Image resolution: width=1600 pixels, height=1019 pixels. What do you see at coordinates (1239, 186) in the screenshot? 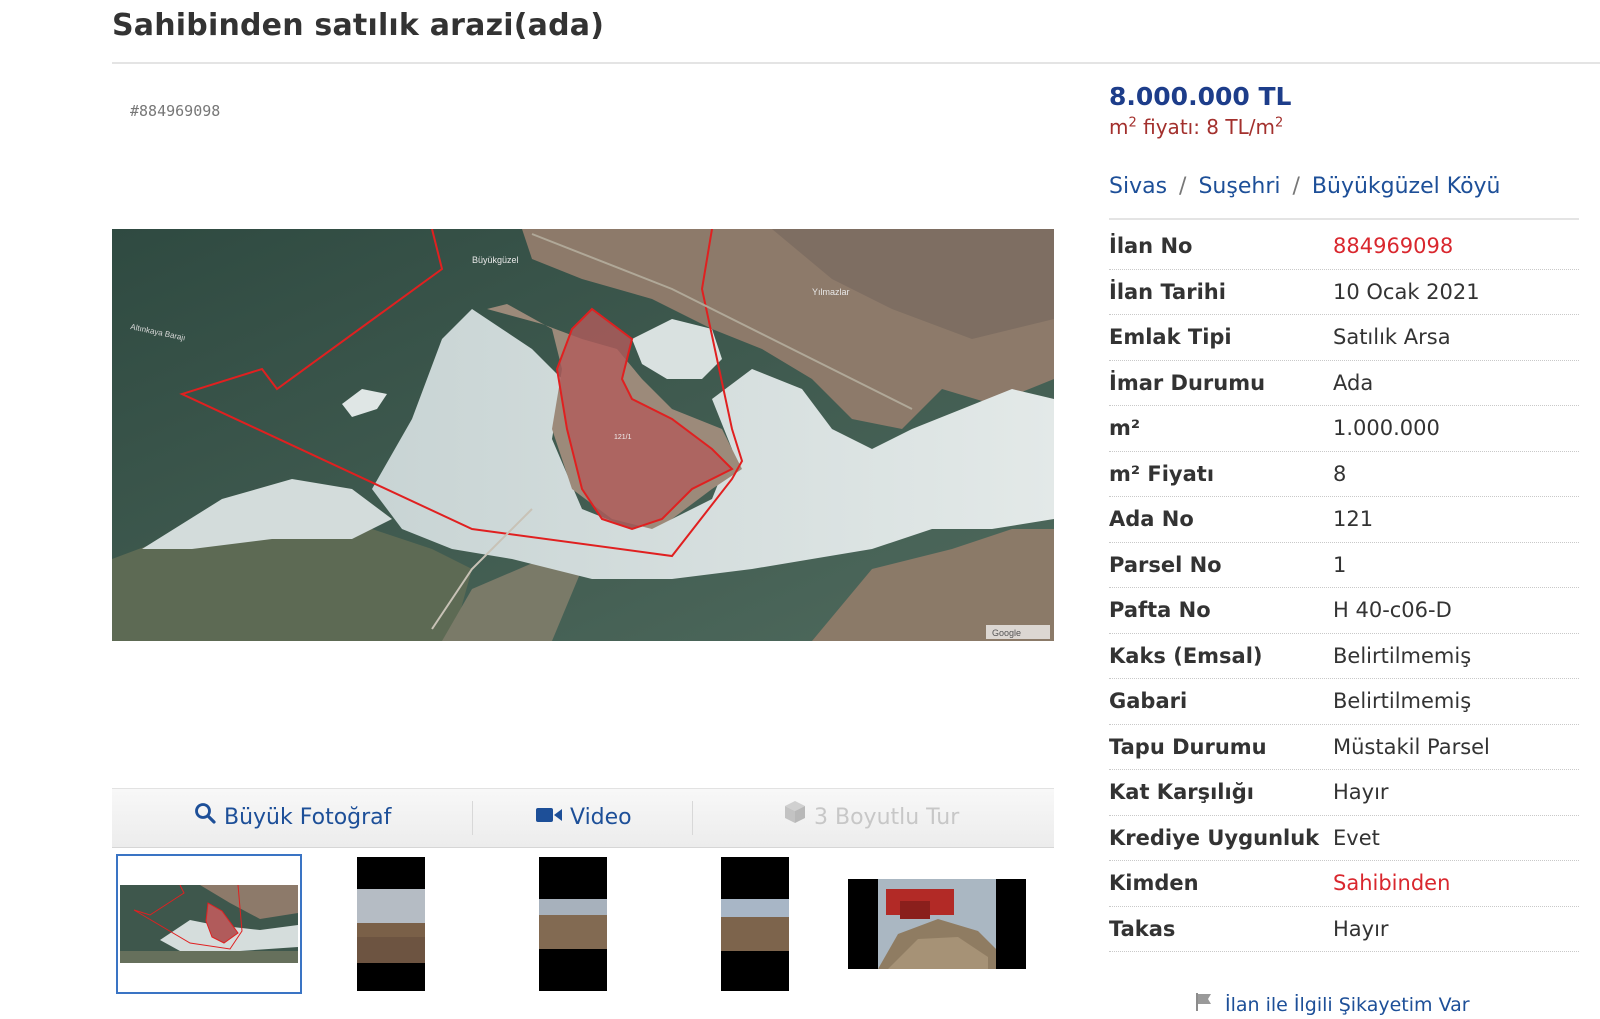
I see `breadcrumb-district: Suşehri` at bounding box center [1239, 186].